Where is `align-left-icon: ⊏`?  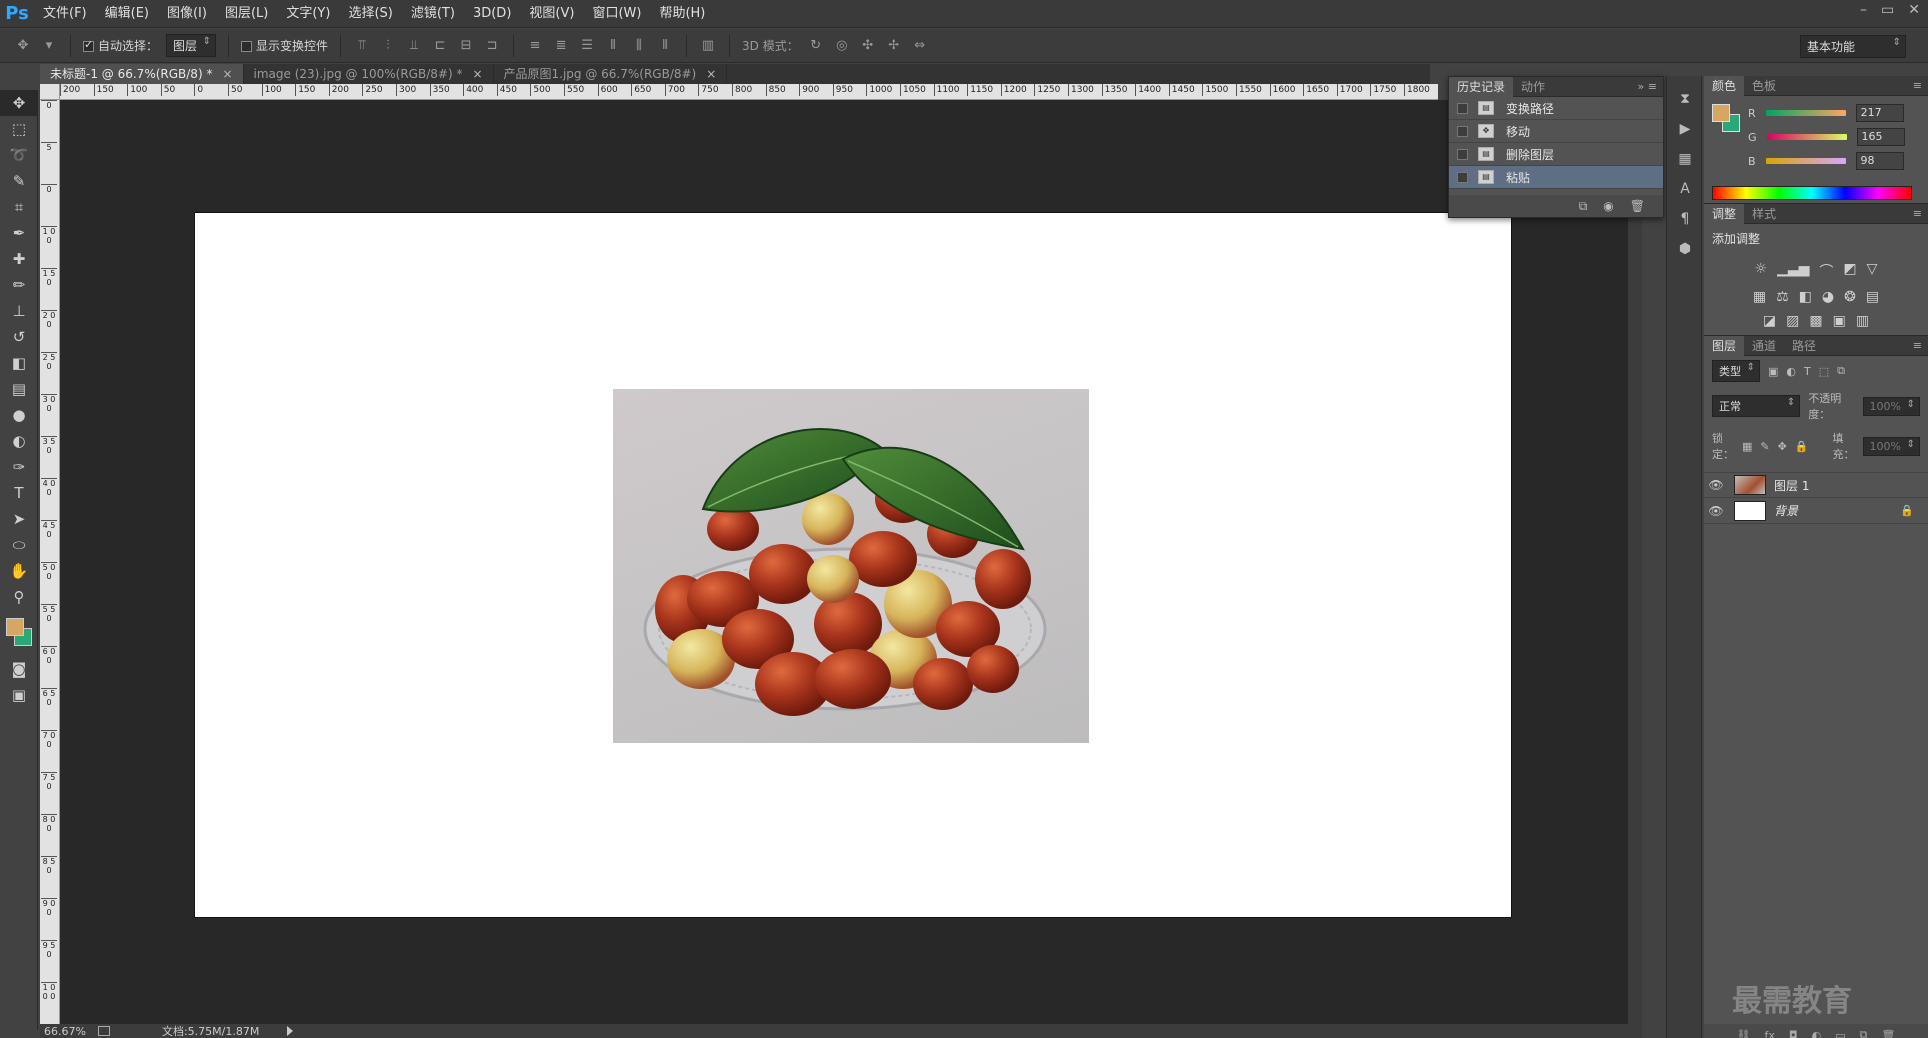
align-left-icon: ⊏ is located at coordinates (440, 46).